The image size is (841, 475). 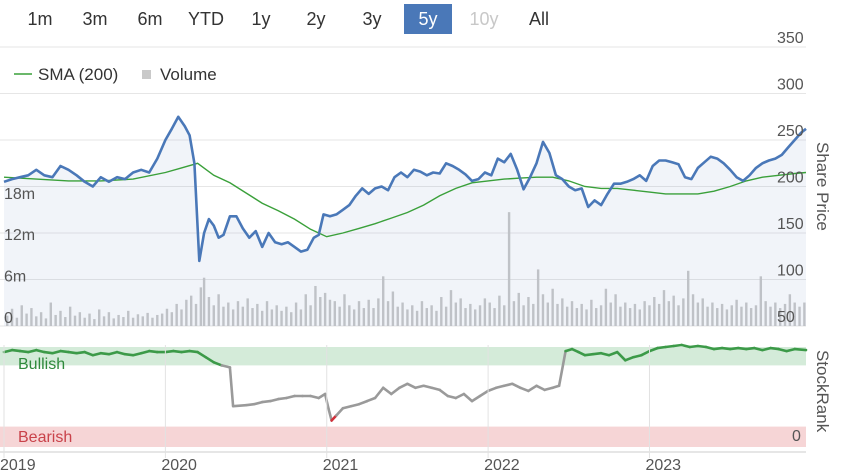 I want to click on bearish-label: Bearish, so click(x=45, y=437).